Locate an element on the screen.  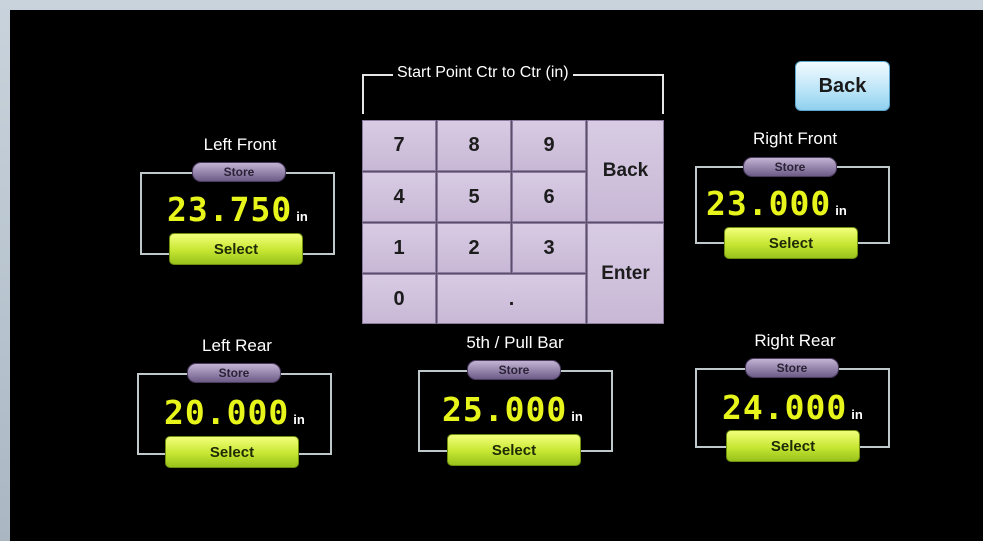
panel-left-rear: Left Rear Store 20.000 in Select is located at coordinates (237, 403).